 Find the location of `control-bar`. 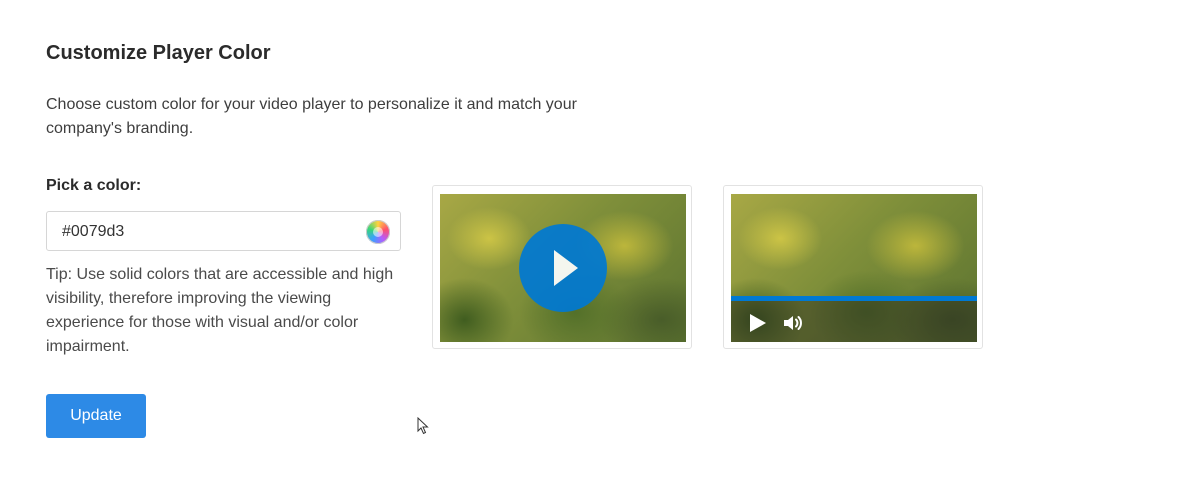

control-bar is located at coordinates (854, 321).